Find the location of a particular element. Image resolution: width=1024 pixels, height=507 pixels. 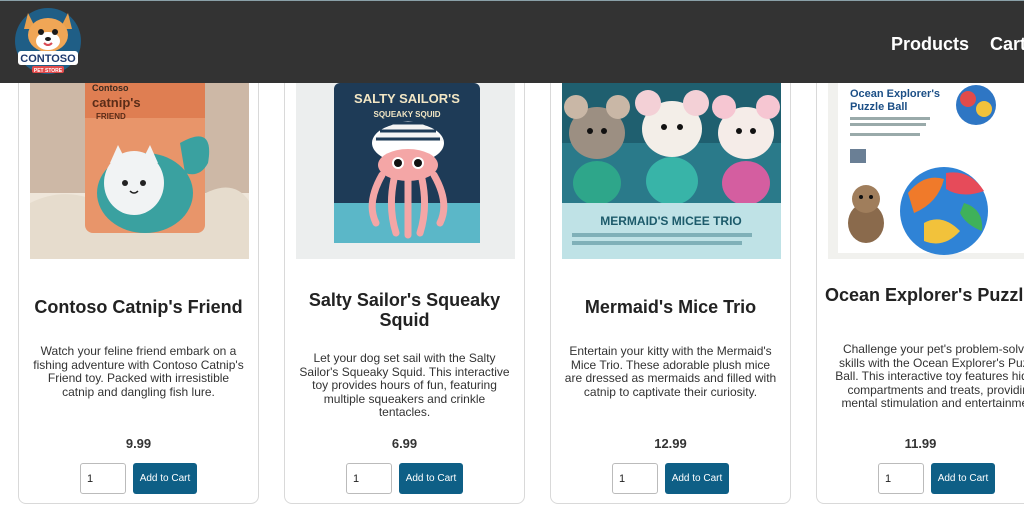

product-image: MERMAID'S MICEE TRIO is located at coordinates (671, 171).